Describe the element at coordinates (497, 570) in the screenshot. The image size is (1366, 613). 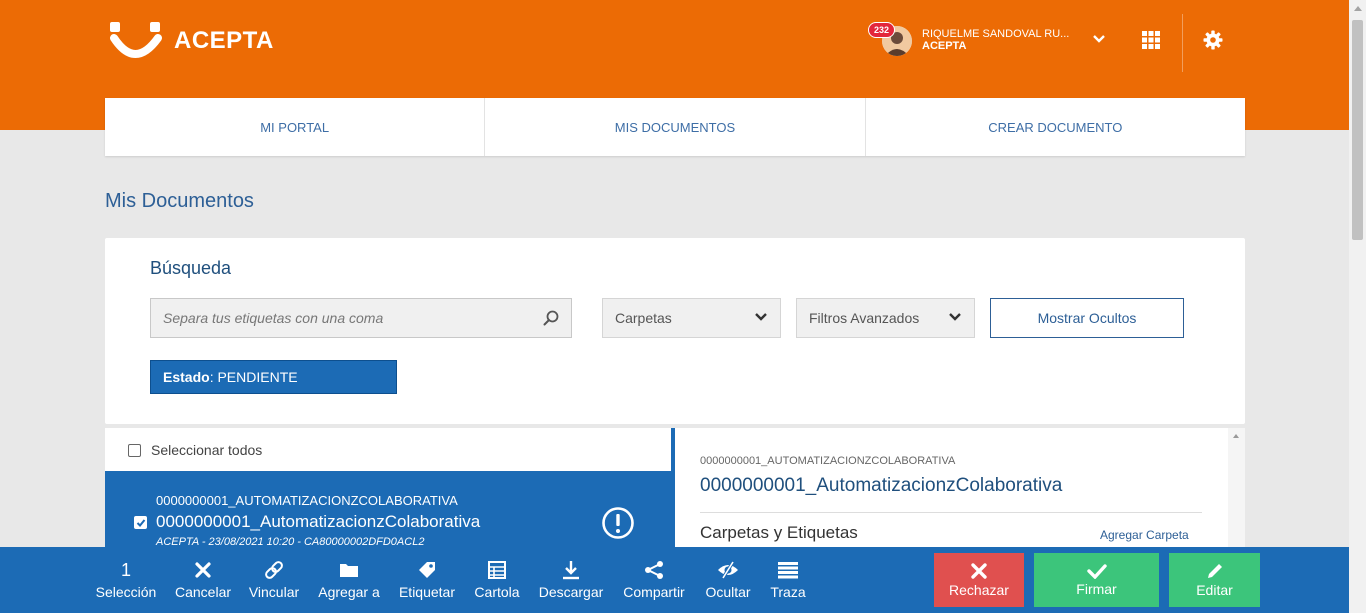
I see `spreadsheet-icon` at that location.